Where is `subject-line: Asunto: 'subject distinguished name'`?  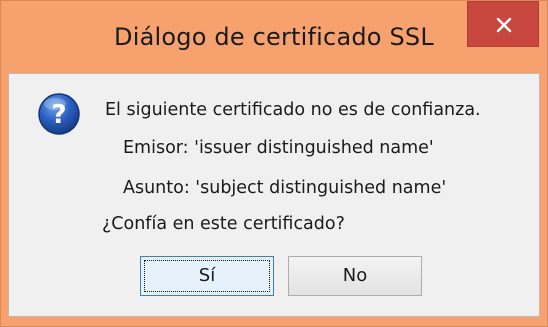
subject-line: Asunto: 'subject distinguished name' is located at coordinates (285, 188).